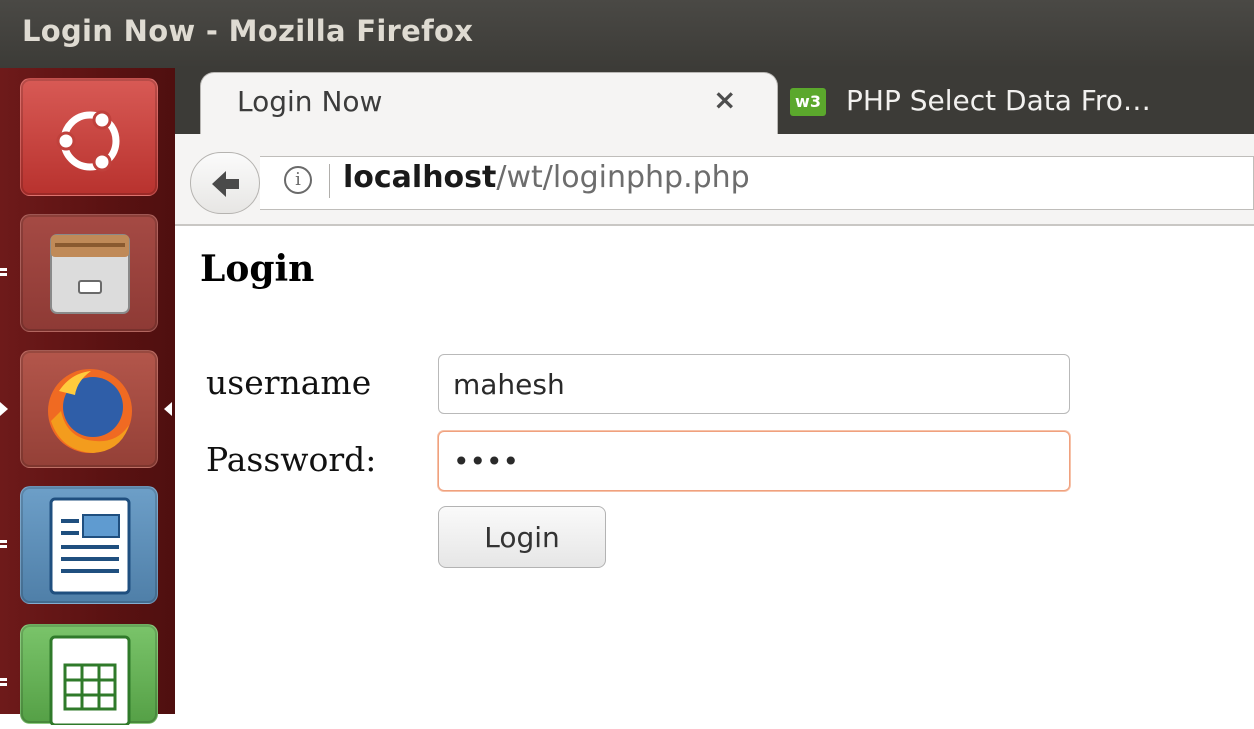 This screenshot has height=729, width=1254. Describe the element at coordinates (724, 99) in the screenshot. I see `close-tab-icon: ×` at that location.